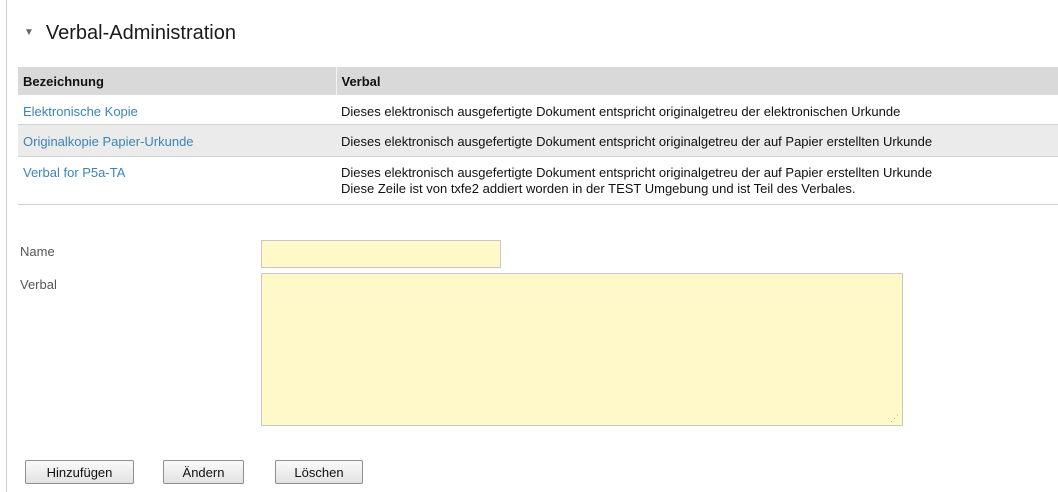 This screenshot has width=1058, height=492. Describe the element at coordinates (696, 81) in the screenshot. I see `column-header-verbal: Verbal` at that location.